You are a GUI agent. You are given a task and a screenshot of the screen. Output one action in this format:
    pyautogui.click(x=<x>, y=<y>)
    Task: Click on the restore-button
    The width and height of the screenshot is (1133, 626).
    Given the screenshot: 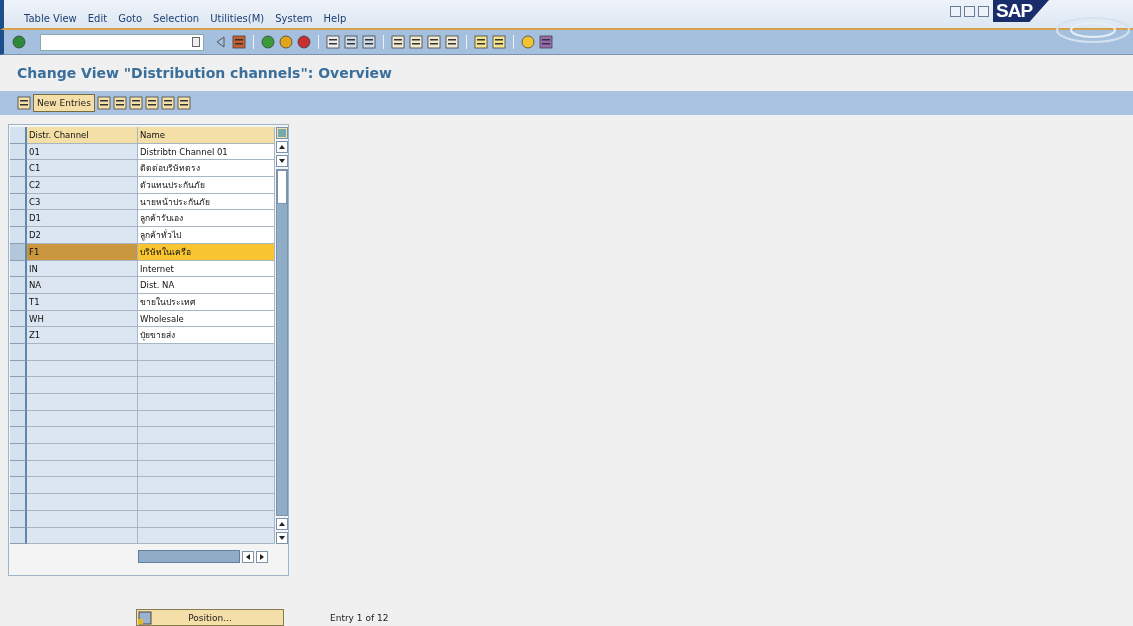 What is the action you would take?
    pyautogui.click(x=969, y=11)
    